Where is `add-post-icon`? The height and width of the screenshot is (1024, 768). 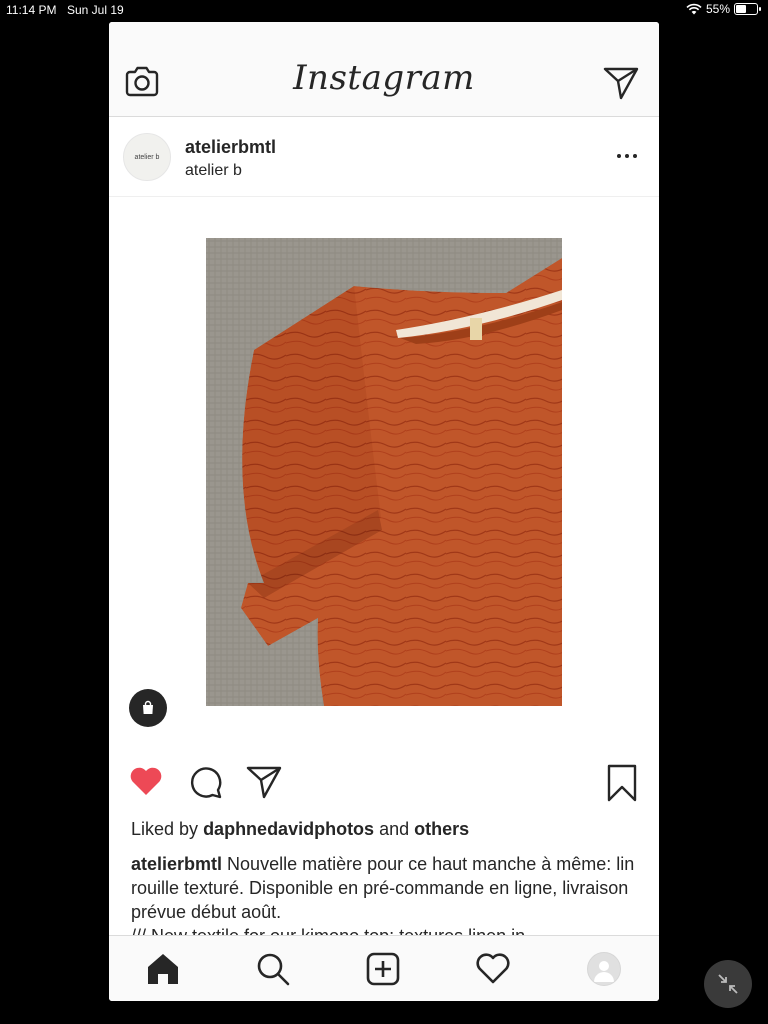
add-post-icon is located at coordinates (383, 969).